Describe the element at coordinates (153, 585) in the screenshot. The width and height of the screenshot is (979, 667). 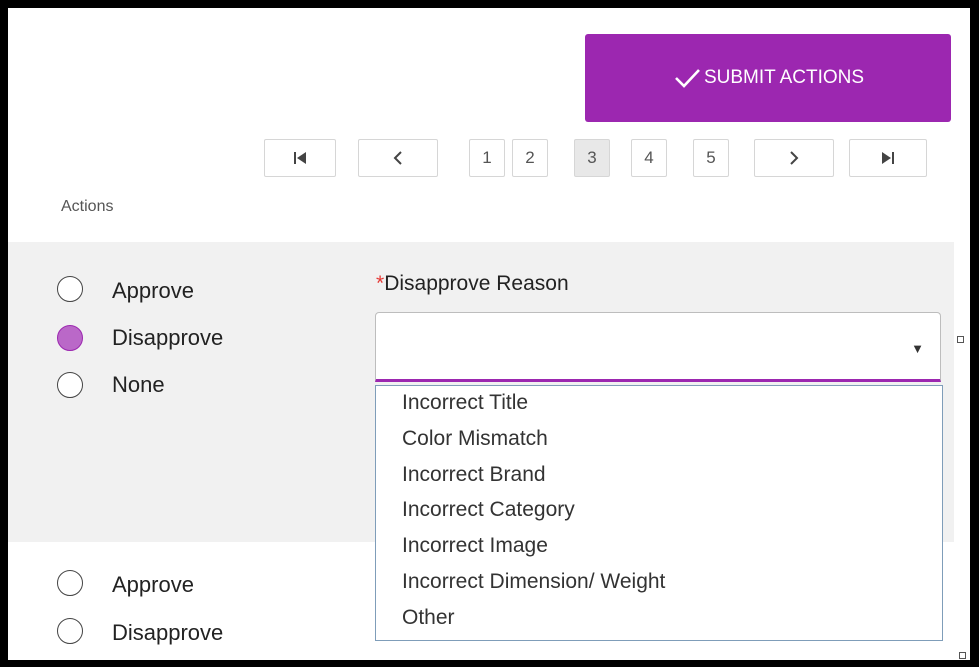
I see `approve-label-row2: Approve` at that location.